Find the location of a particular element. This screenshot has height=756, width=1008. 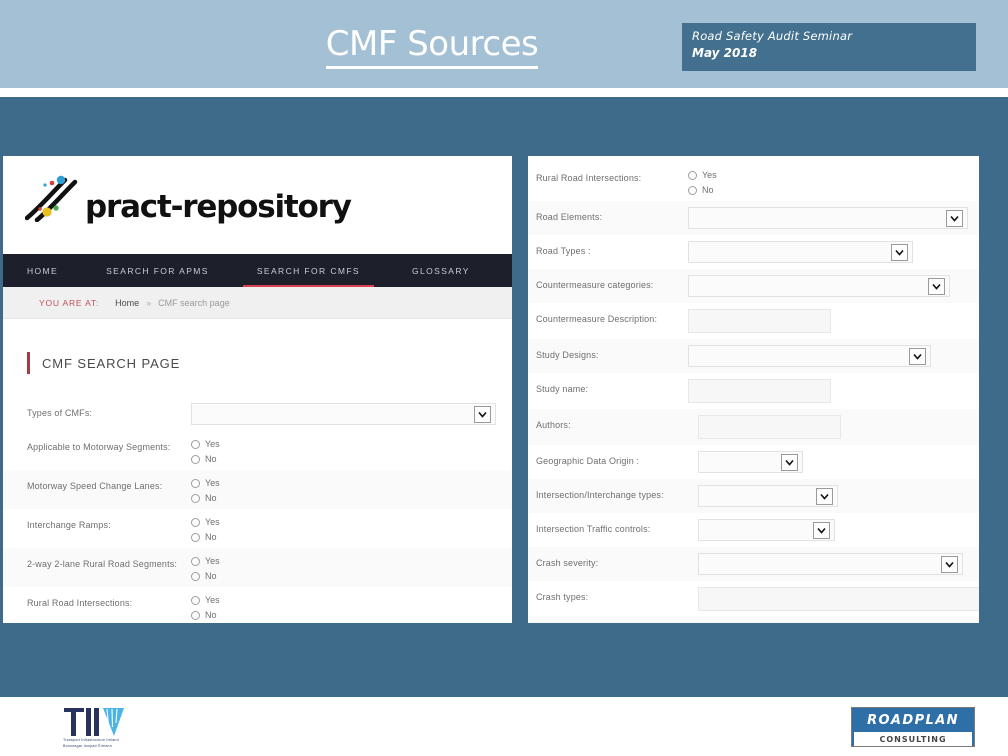

breadcrumb: YOU ARE AT: Home » CMF search page is located at coordinates (257, 303).